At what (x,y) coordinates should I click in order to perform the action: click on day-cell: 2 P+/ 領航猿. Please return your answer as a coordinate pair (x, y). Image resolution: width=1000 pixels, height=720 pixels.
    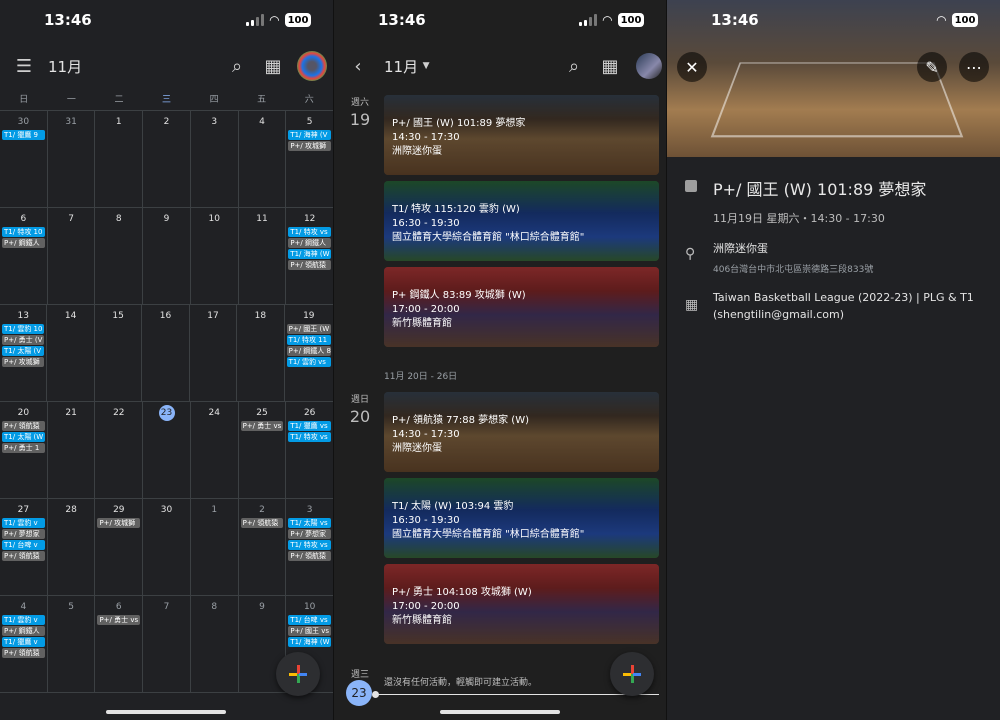
    Looking at the image, I should click on (263, 547).